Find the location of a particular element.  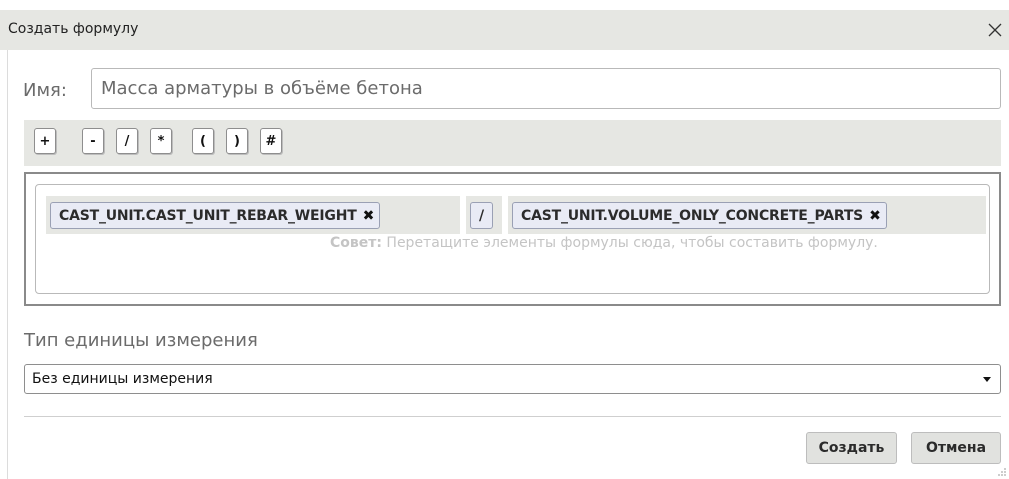

formula-hint-label: Совет: is located at coordinates (356, 243).